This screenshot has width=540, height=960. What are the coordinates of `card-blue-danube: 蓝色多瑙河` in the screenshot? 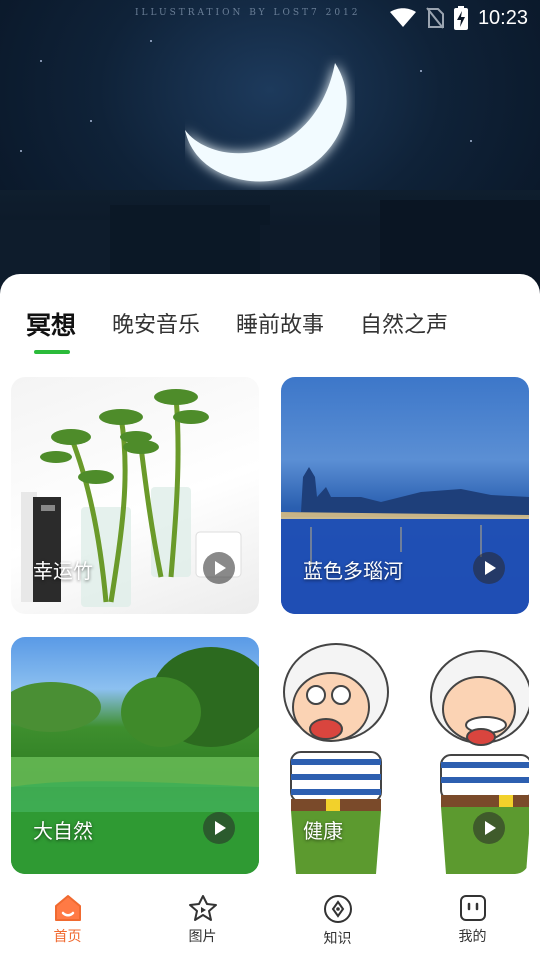 It's located at (405, 495).